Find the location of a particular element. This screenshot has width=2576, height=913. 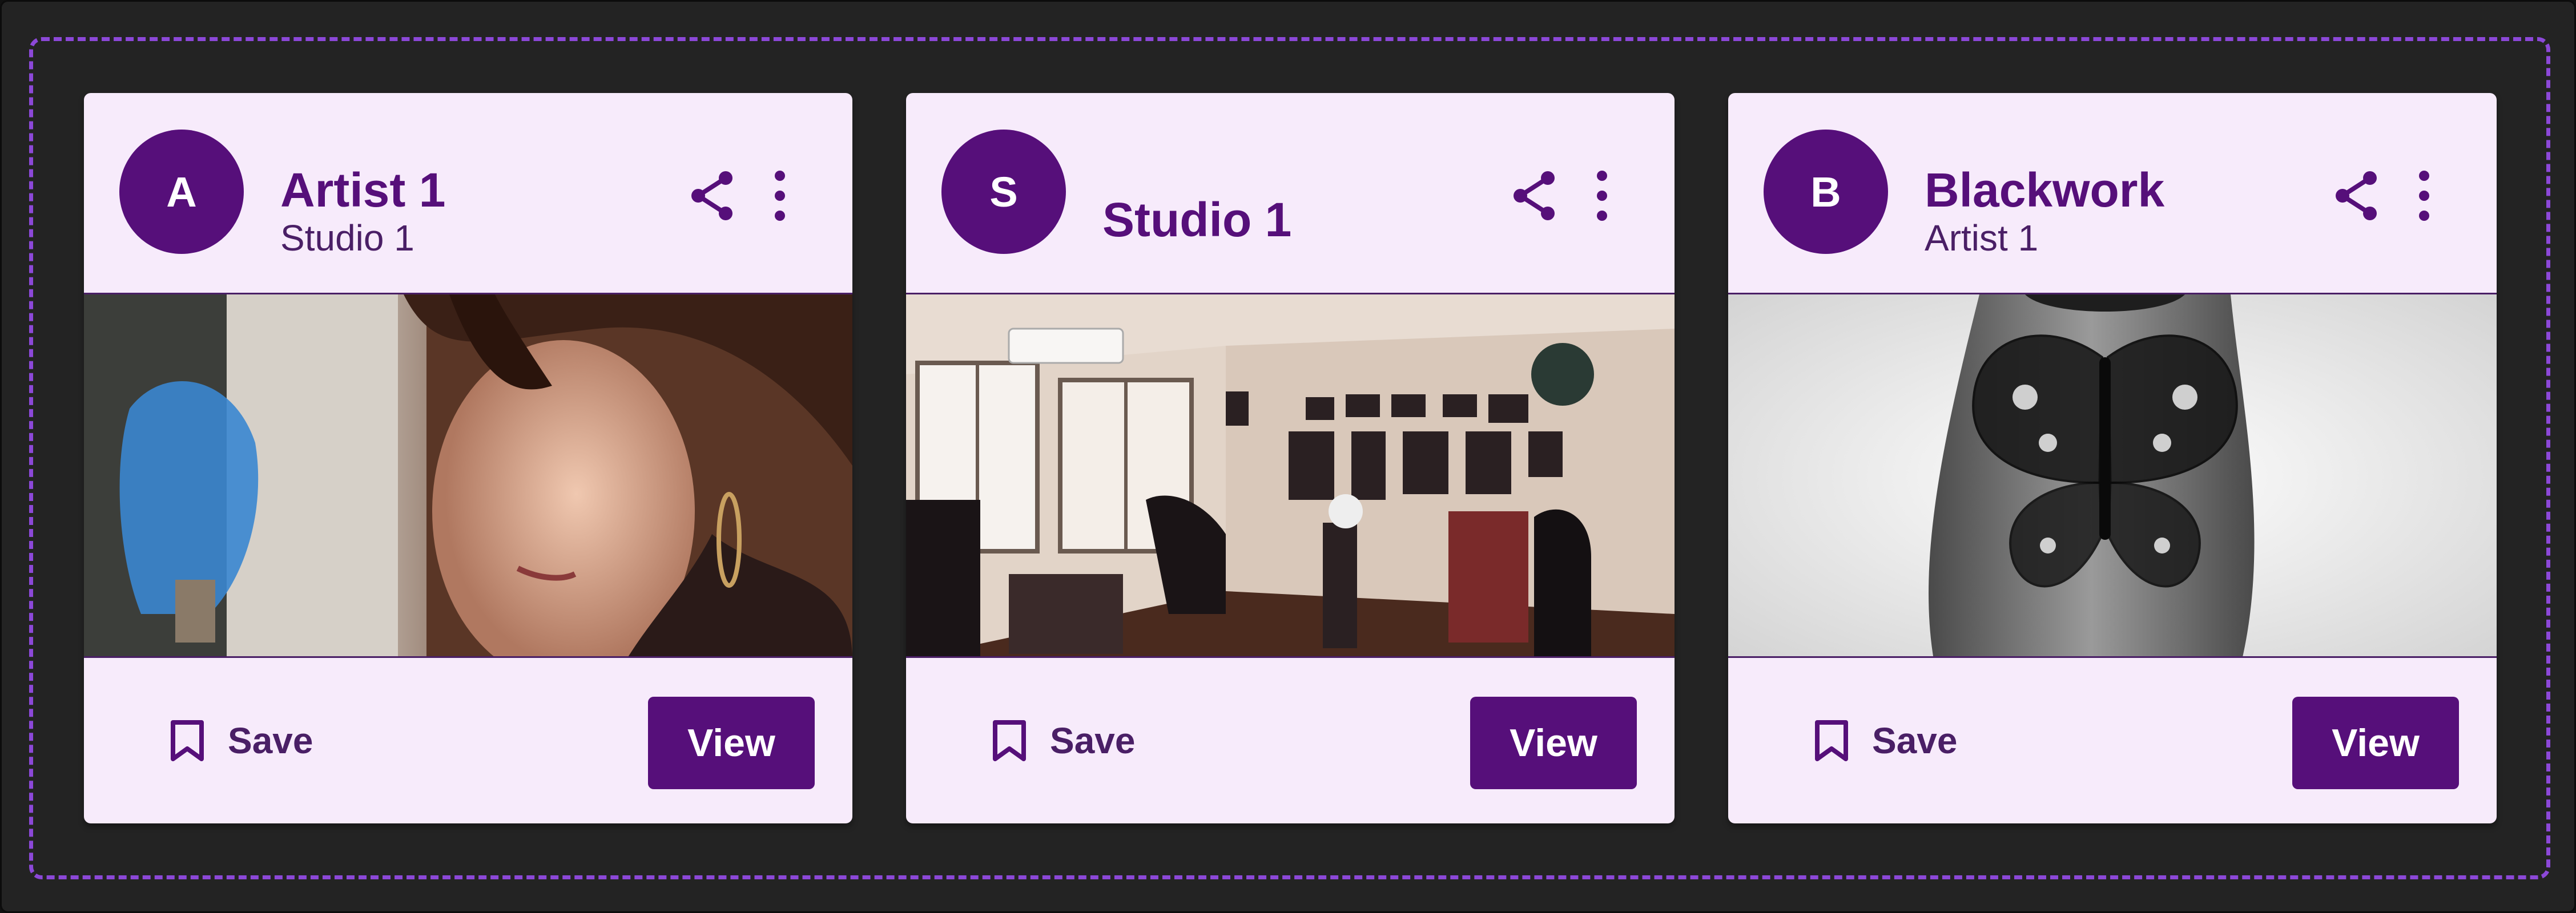

studio-interior-photo is located at coordinates (1290, 475).